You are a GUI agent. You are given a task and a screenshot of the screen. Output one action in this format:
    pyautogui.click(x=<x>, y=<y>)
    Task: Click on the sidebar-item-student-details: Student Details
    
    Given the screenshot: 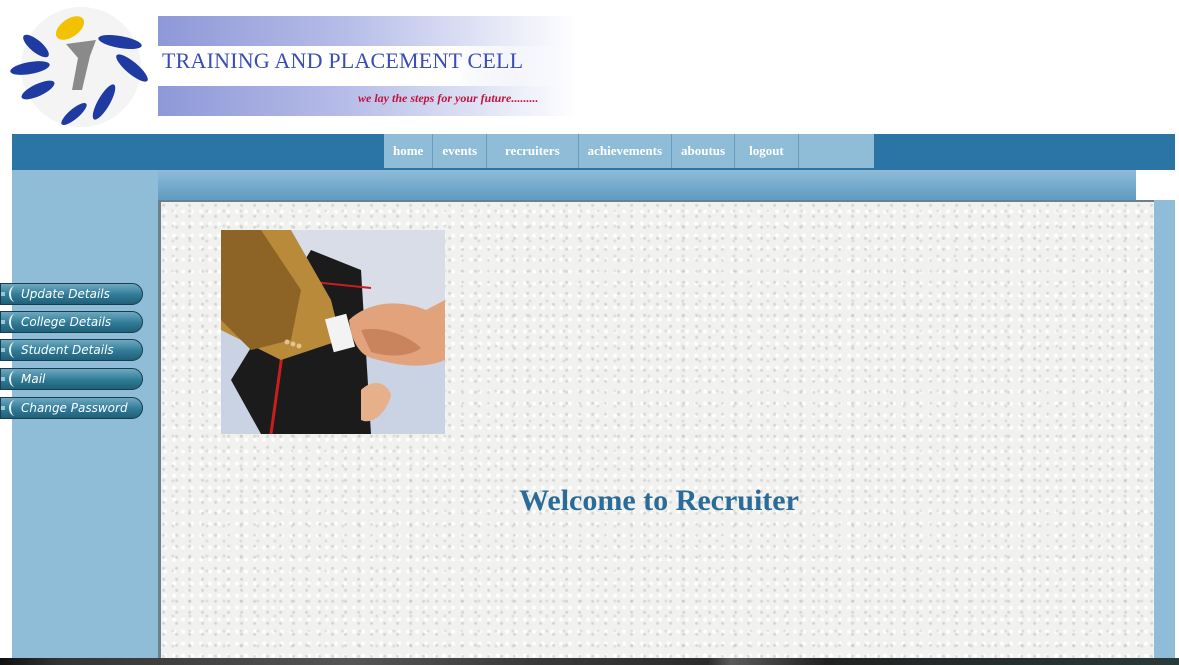 What is the action you would take?
    pyautogui.click(x=71, y=350)
    